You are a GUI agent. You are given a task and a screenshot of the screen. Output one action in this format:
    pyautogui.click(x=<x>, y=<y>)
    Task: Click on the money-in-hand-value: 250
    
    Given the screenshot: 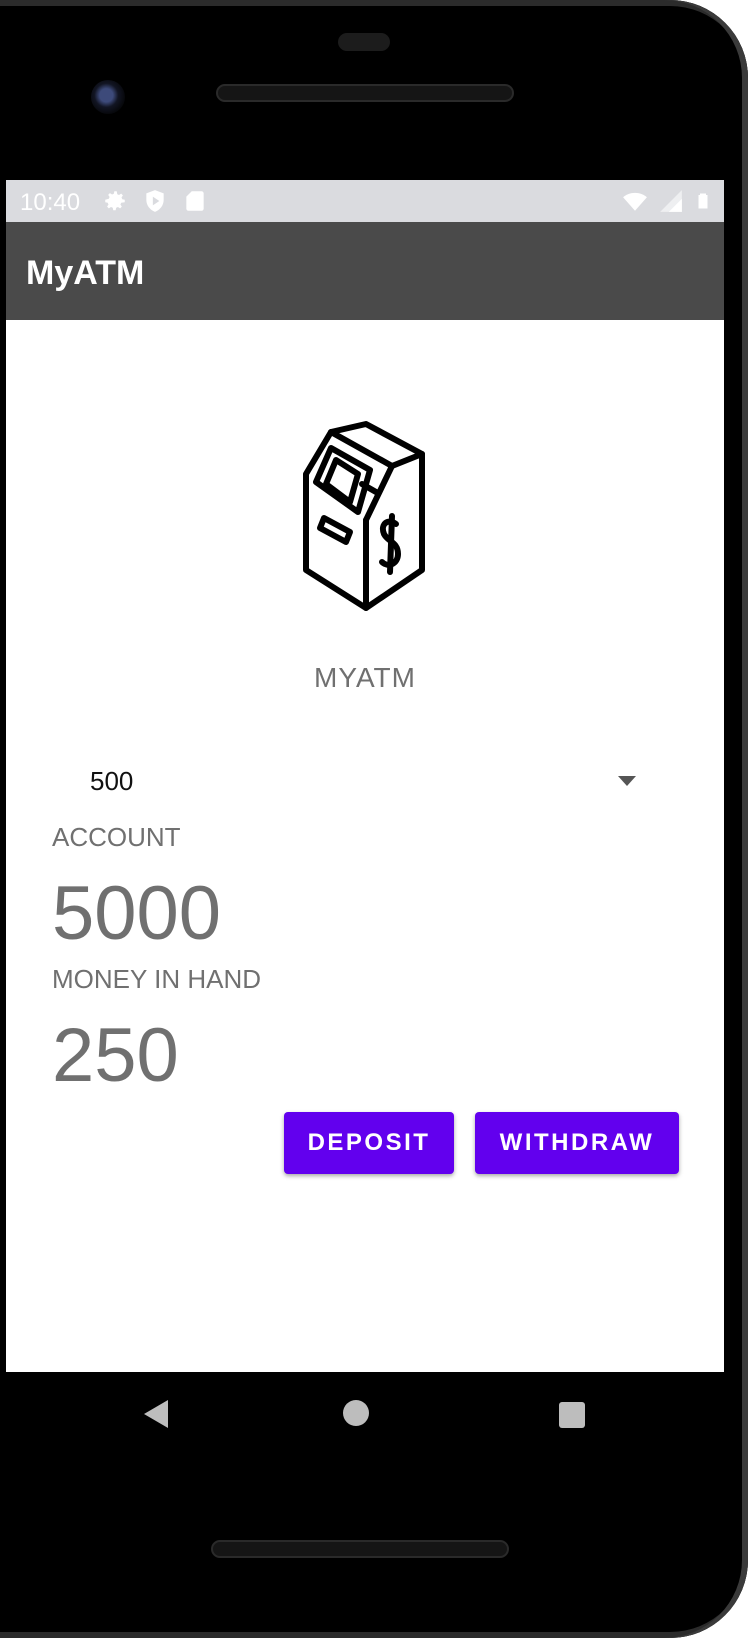 What is the action you would take?
    pyautogui.click(x=115, y=1055)
    